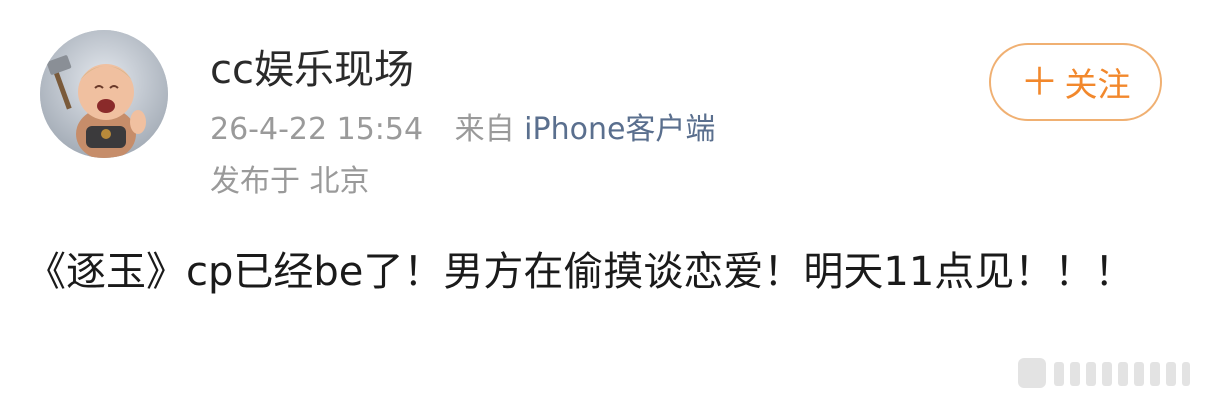 This screenshot has width=1206, height=406. I want to click on avatar, so click(104, 94).